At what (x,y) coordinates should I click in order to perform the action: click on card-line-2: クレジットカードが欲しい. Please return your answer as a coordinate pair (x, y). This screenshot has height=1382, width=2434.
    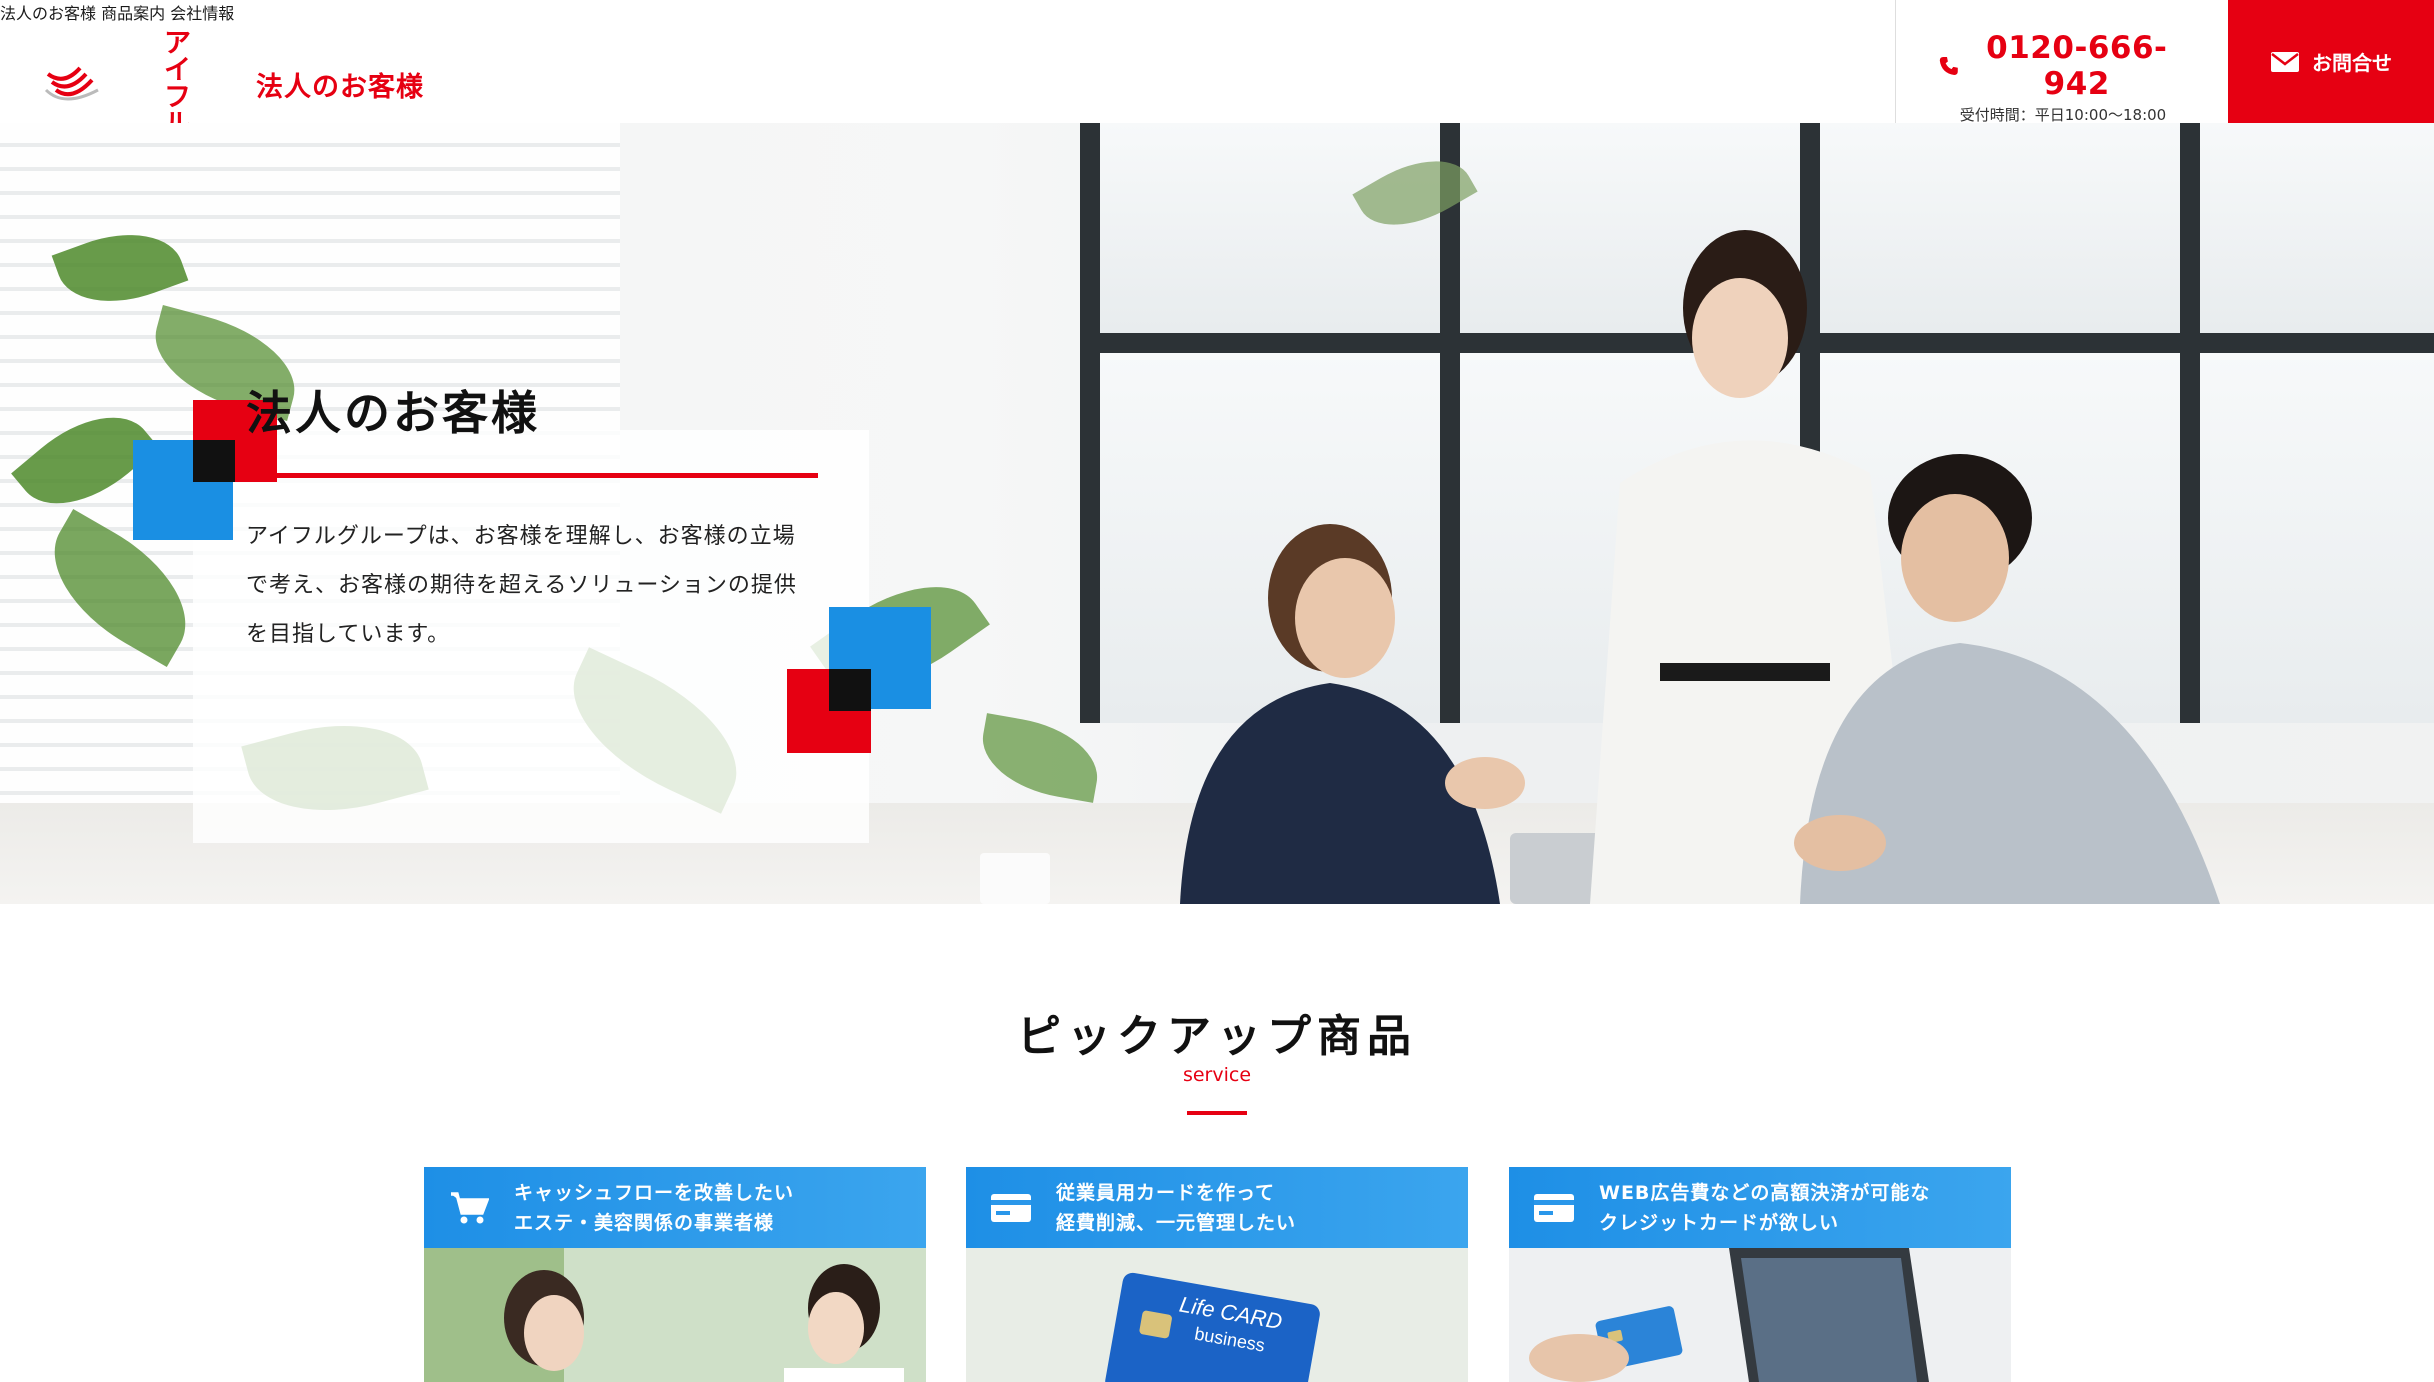
    Looking at the image, I should click on (1719, 1222).